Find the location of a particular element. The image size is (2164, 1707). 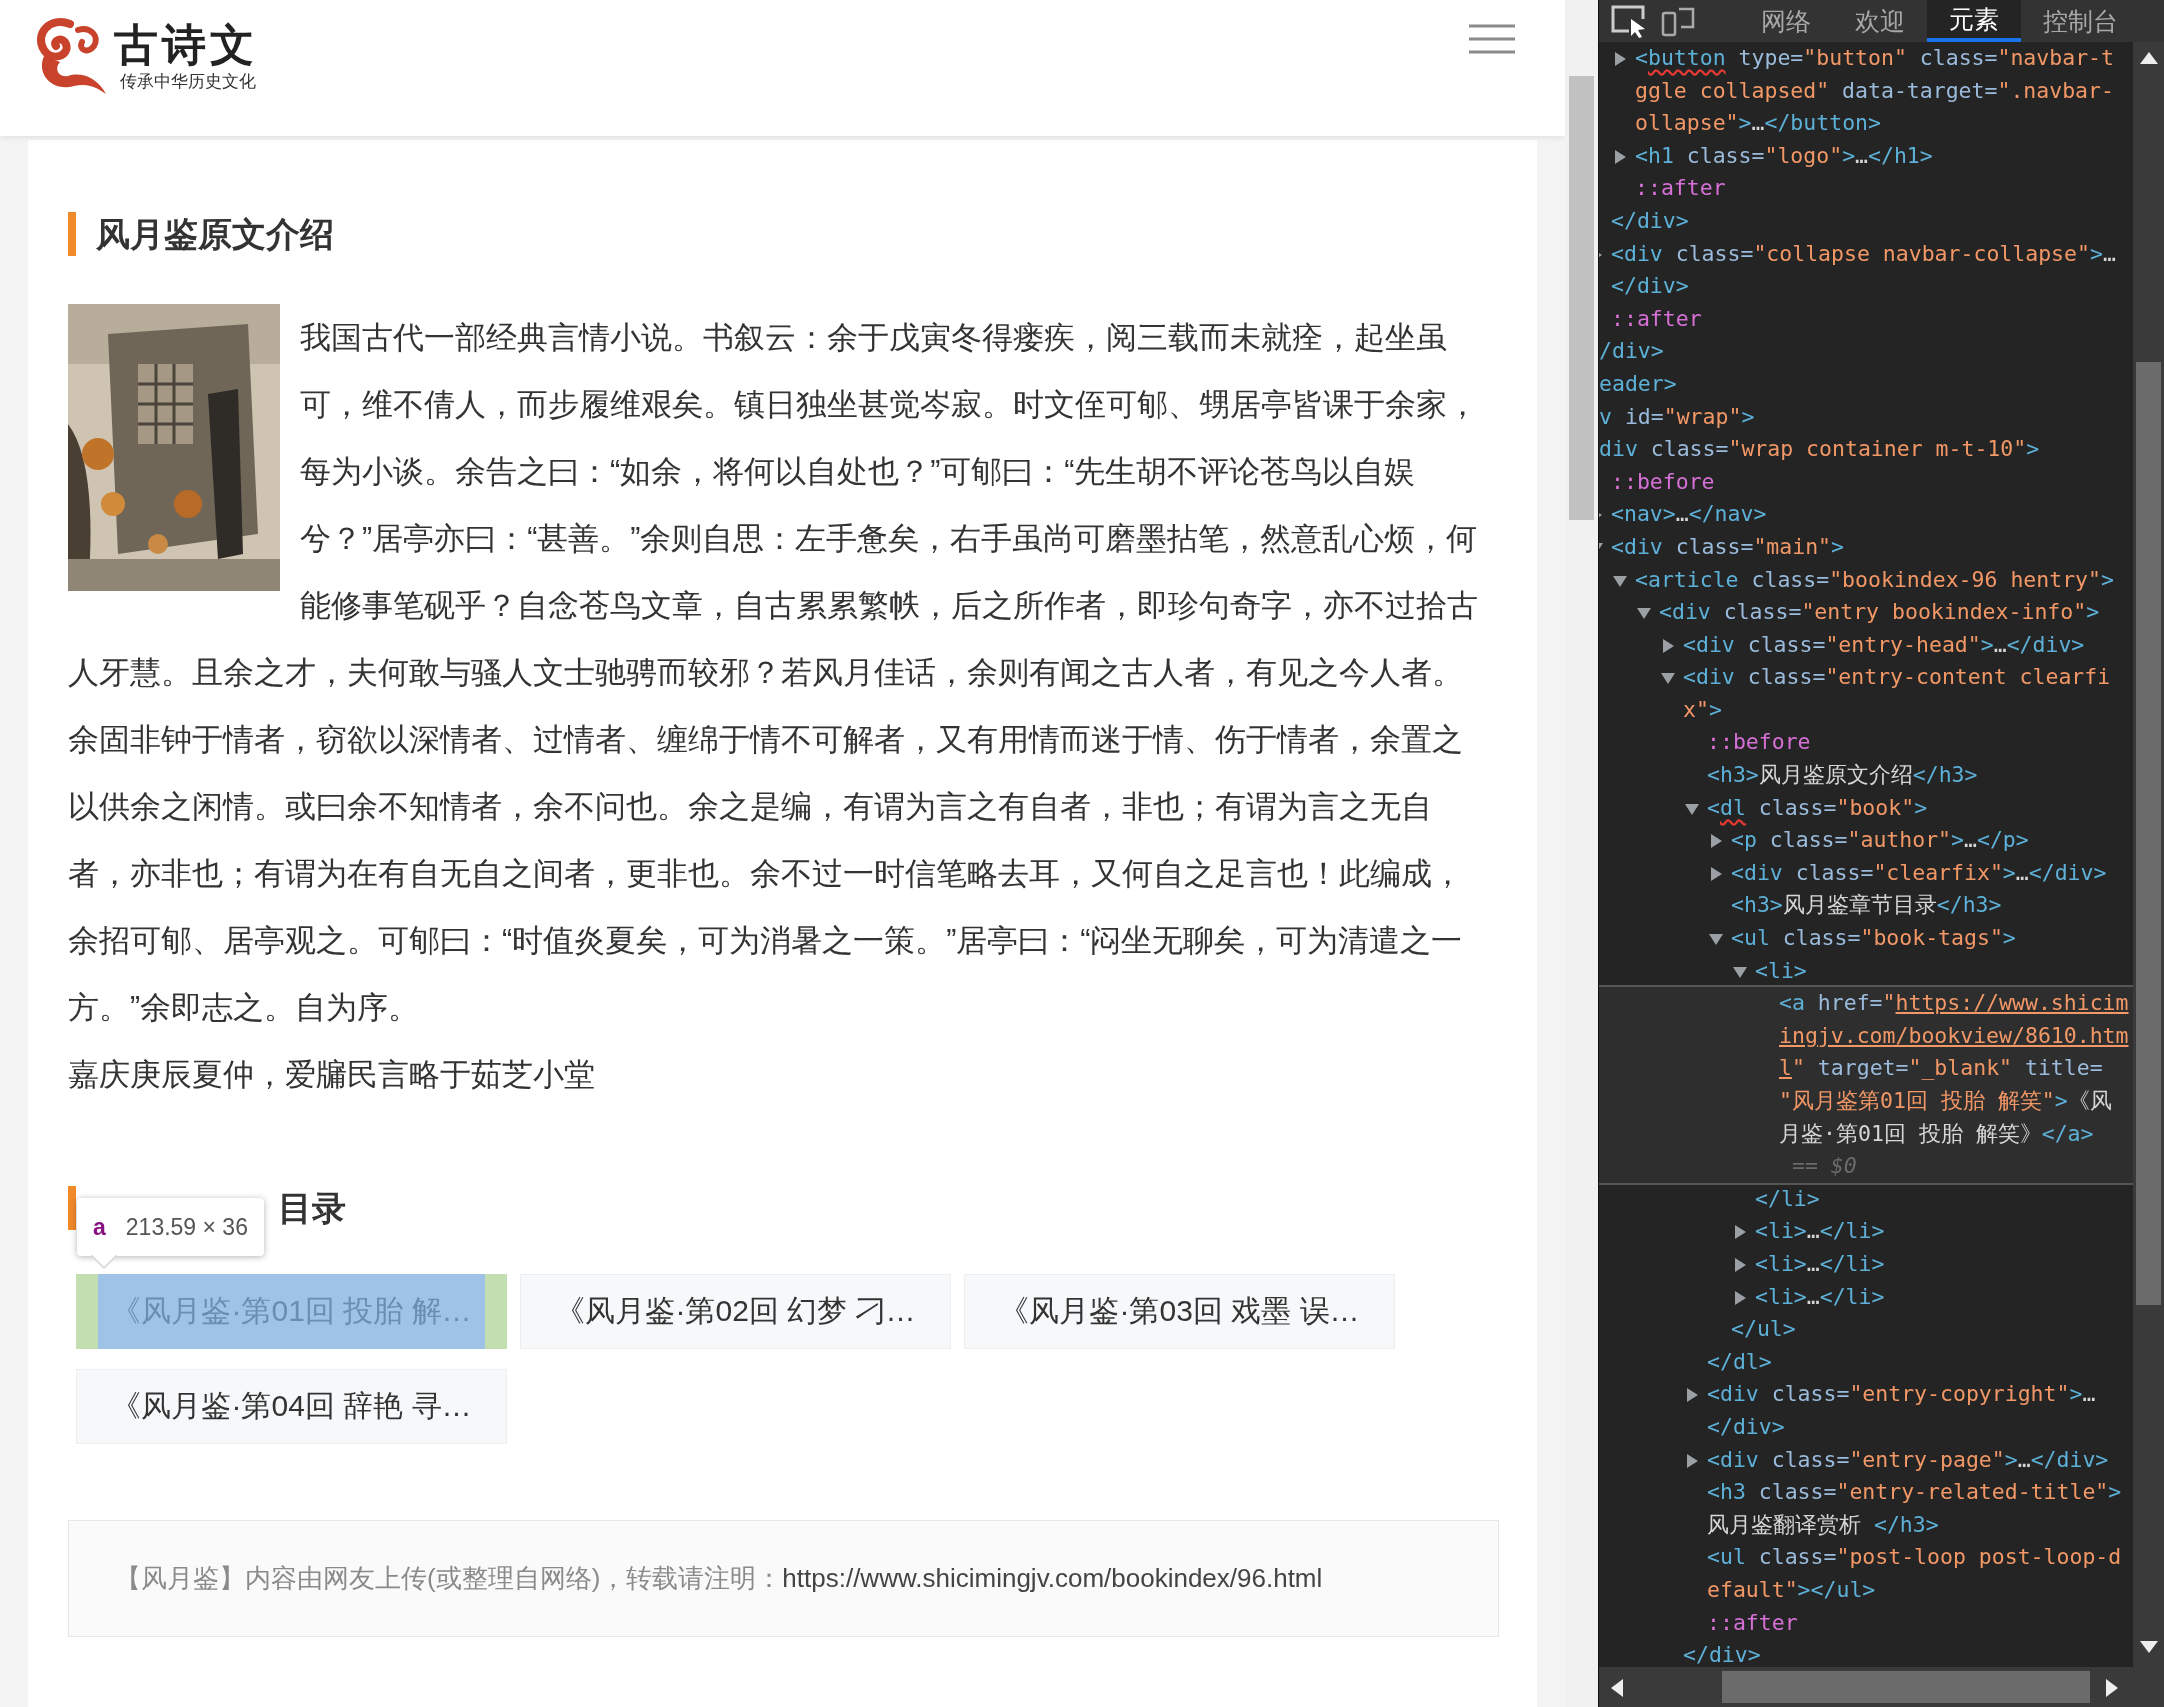

scroll-right-icon is located at coordinates (2112, 1688).